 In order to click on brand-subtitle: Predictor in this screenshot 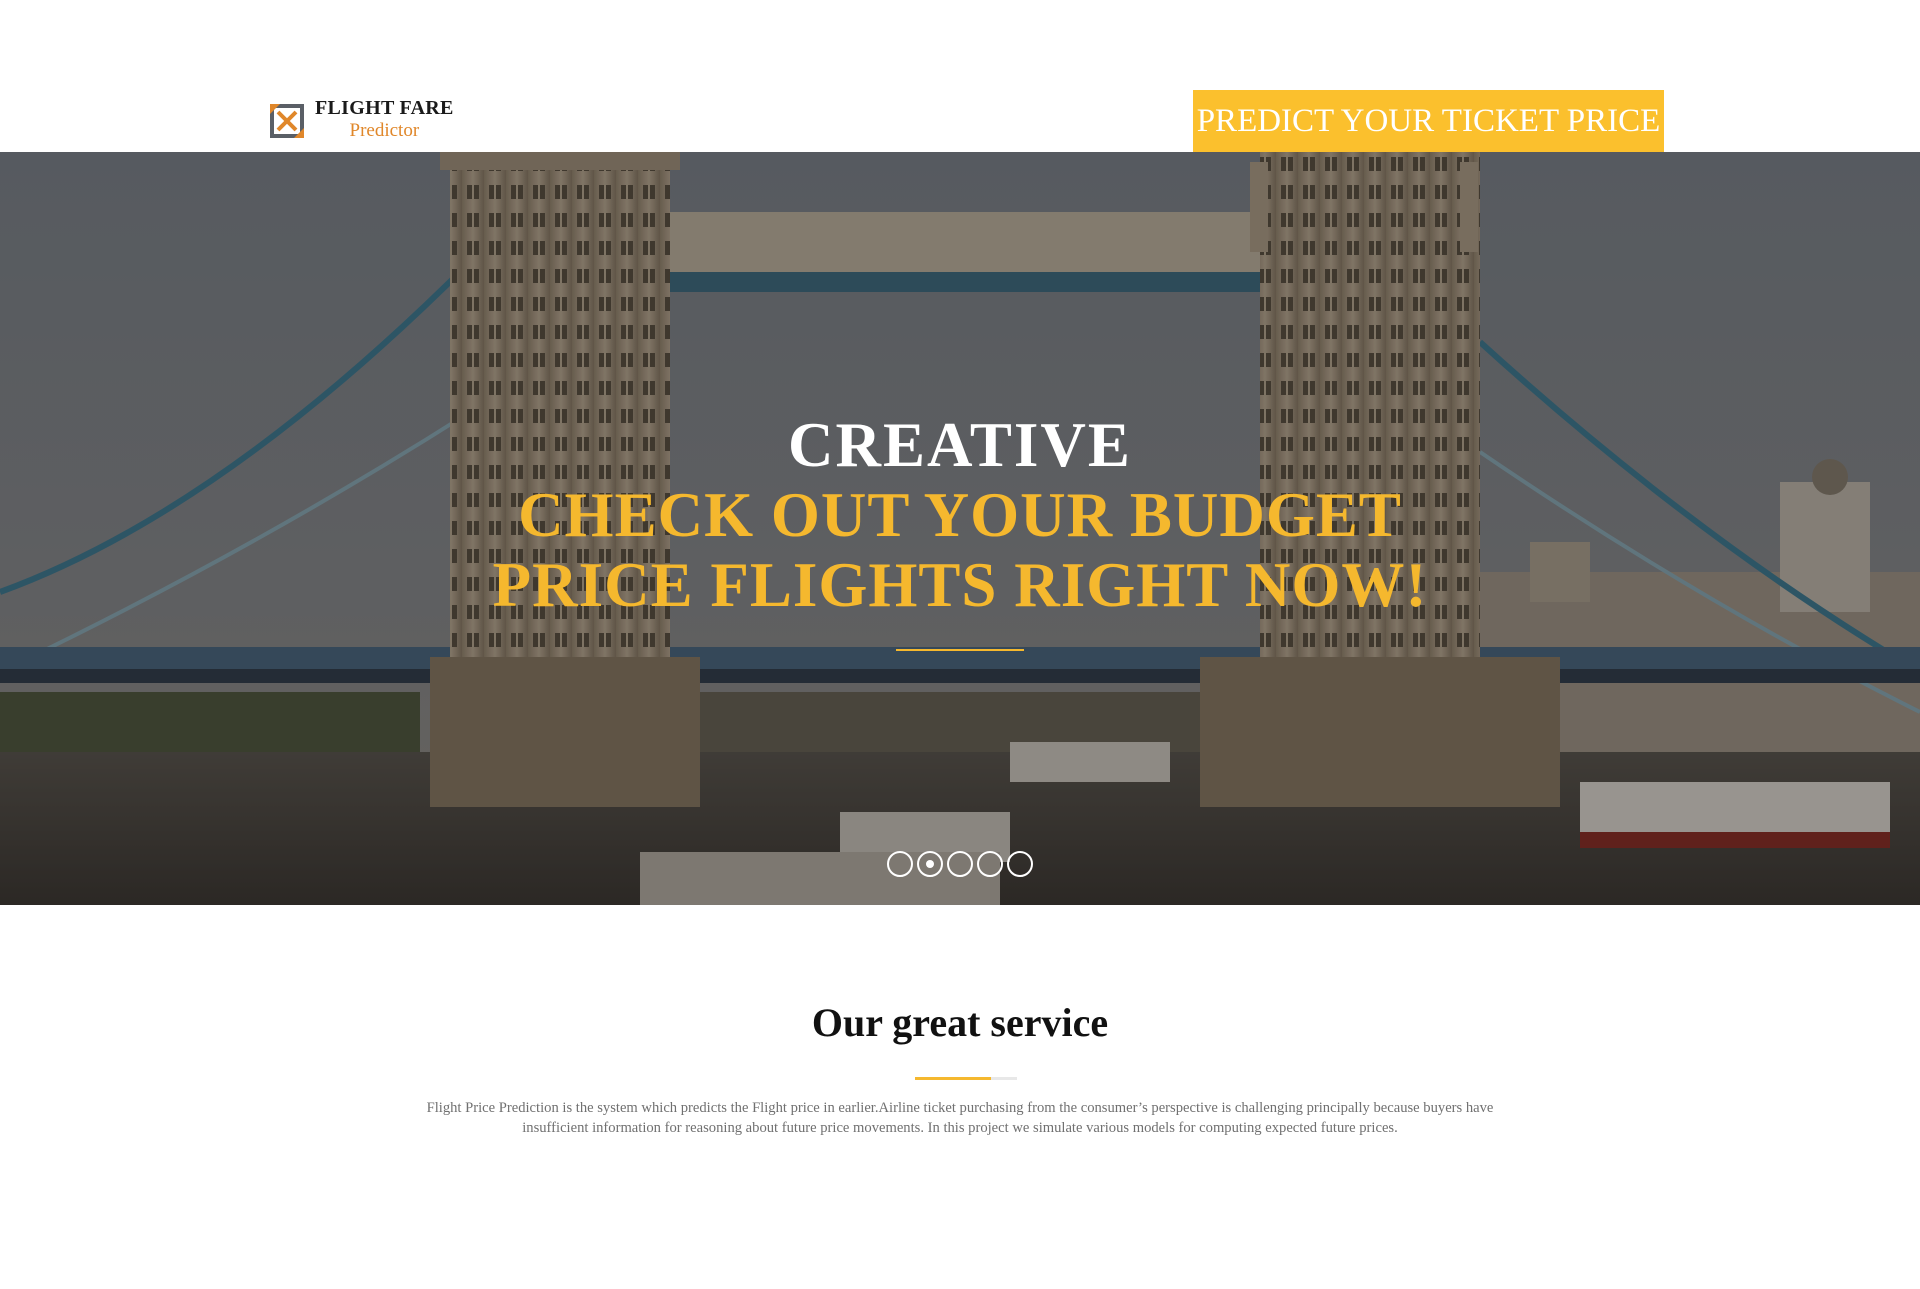, I will do `click(384, 130)`.